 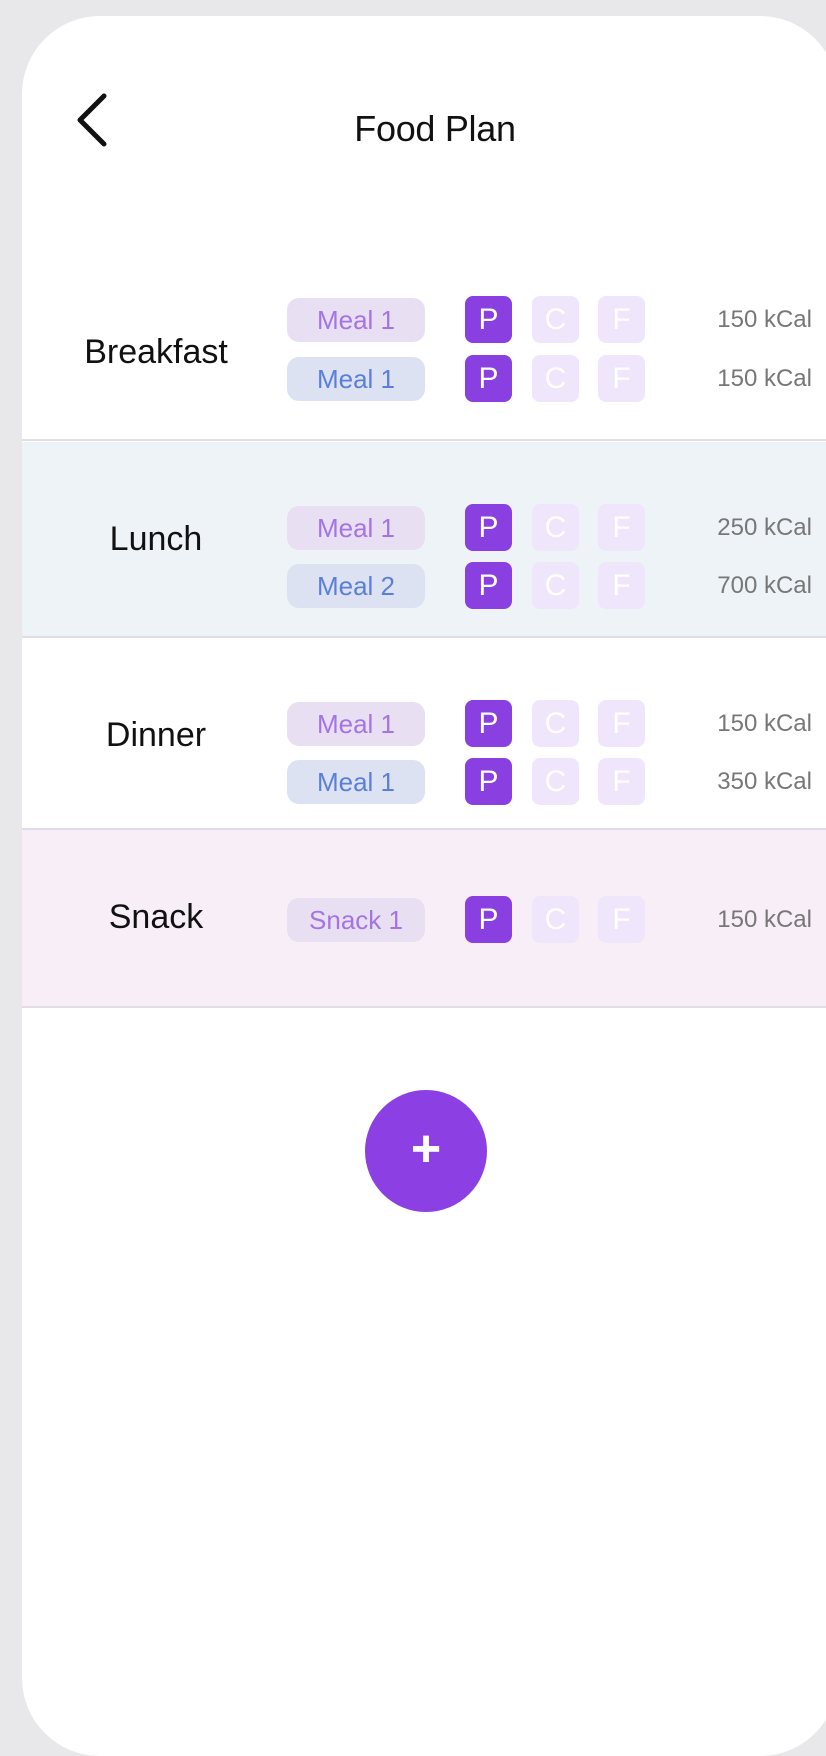 What do you see at coordinates (764, 527) in the screenshot?
I see `calorie-value: 250 kCal` at bounding box center [764, 527].